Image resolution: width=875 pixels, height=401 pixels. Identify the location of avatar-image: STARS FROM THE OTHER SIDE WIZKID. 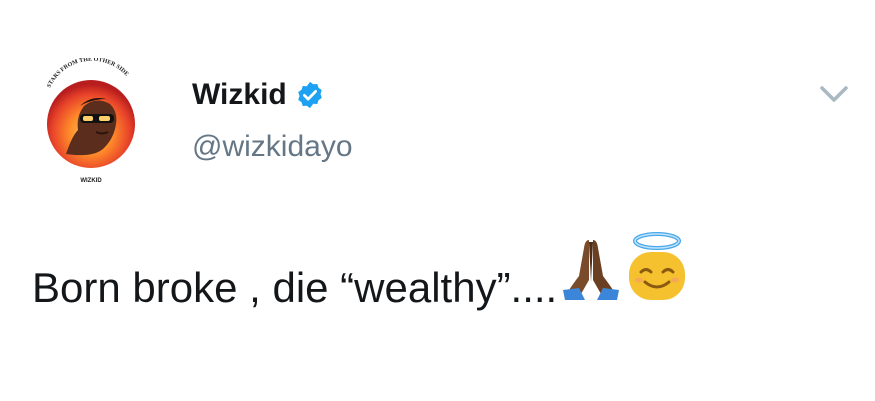
(90, 121).